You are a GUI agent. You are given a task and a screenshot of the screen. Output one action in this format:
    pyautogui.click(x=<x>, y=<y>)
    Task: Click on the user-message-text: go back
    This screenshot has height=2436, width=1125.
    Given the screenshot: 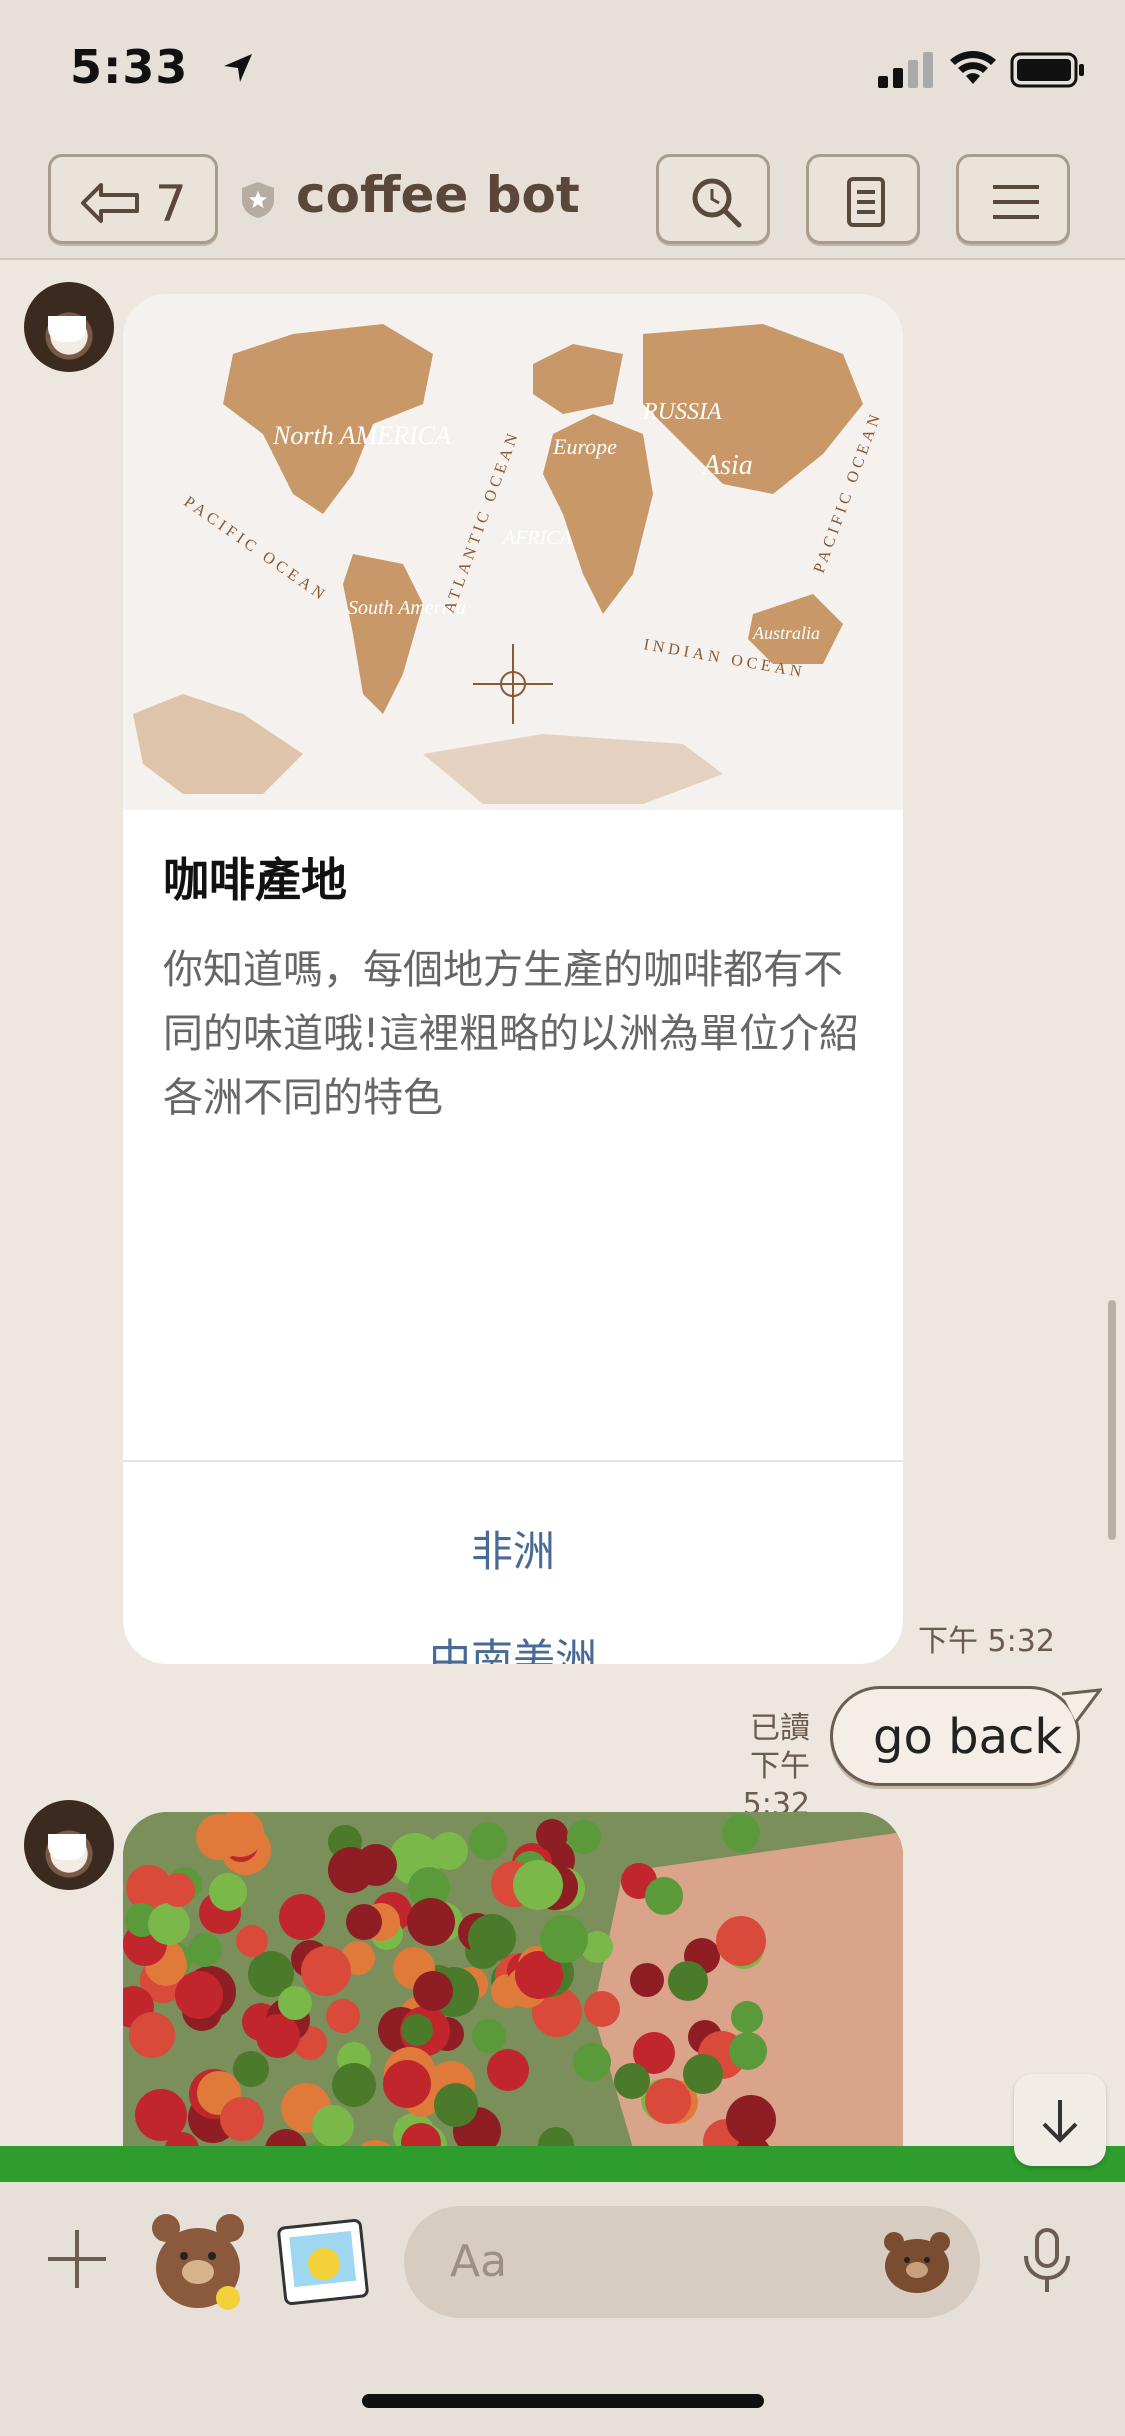 What is the action you would take?
    pyautogui.click(x=968, y=1737)
    